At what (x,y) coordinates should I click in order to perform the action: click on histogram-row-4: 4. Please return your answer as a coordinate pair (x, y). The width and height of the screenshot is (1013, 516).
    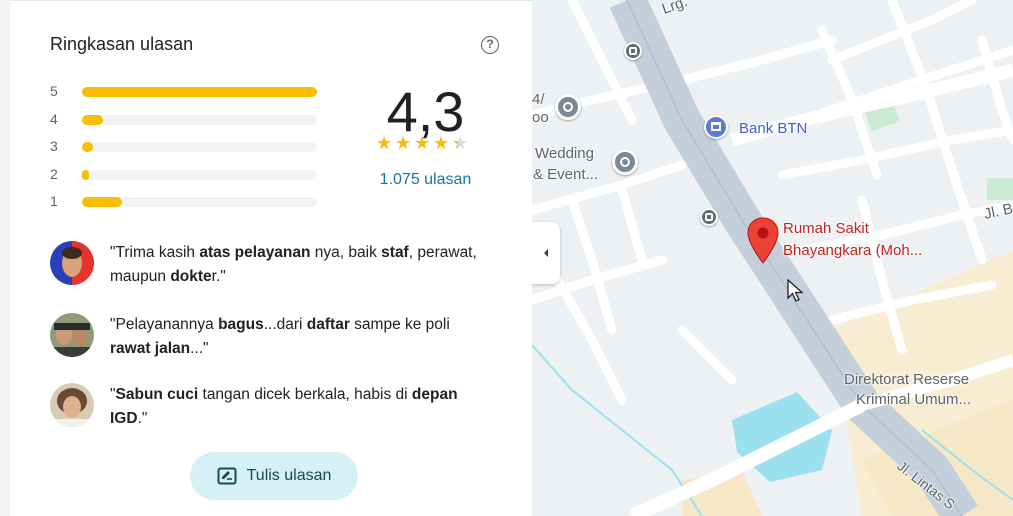
    Looking at the image, I should click on (185, 123).